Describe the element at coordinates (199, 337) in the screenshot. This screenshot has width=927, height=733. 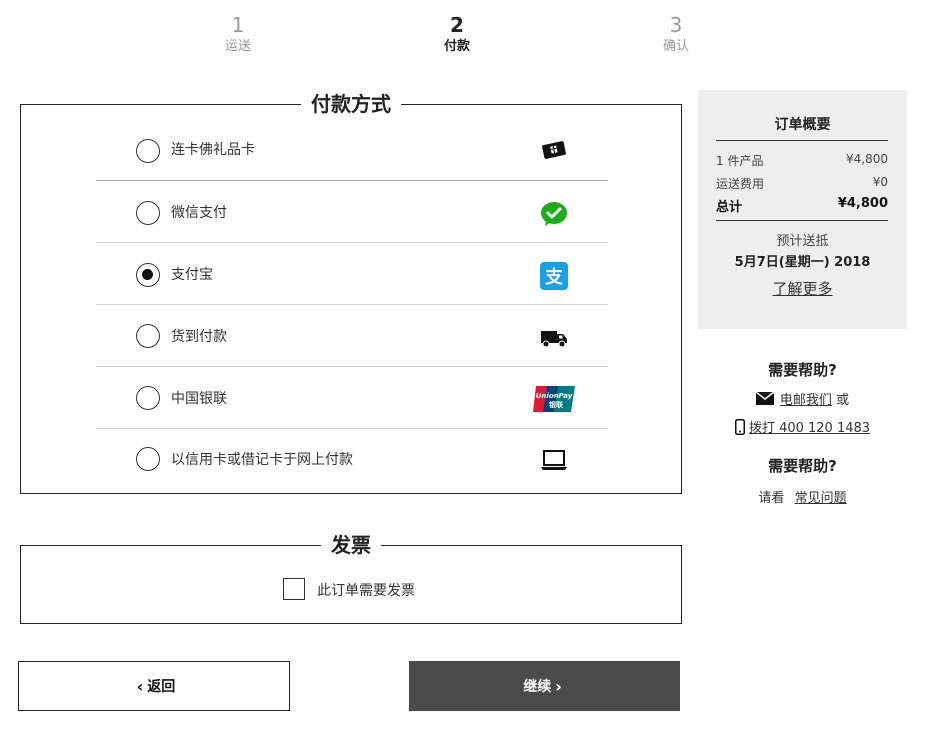
I see `payment-option-label: 货到付款` at that location.